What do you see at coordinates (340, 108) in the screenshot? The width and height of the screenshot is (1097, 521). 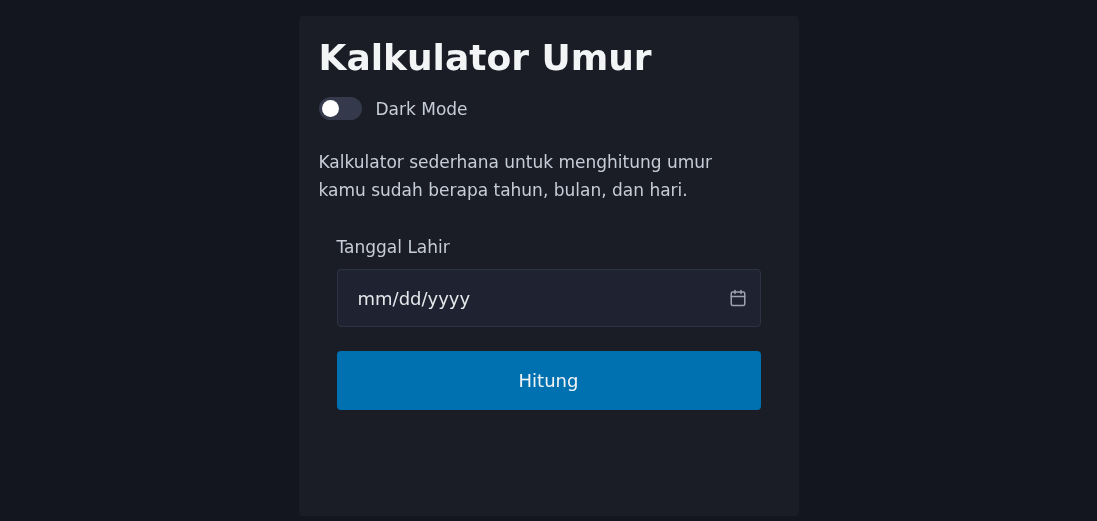 I see `dark-mode-switch` at bounding box center [340, 108].